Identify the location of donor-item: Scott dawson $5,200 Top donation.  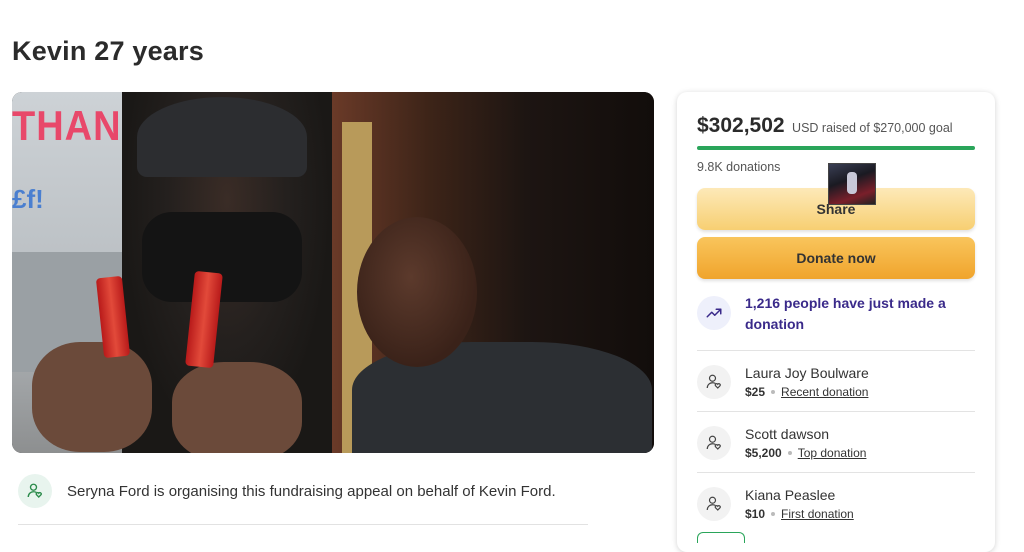
(836, 442).